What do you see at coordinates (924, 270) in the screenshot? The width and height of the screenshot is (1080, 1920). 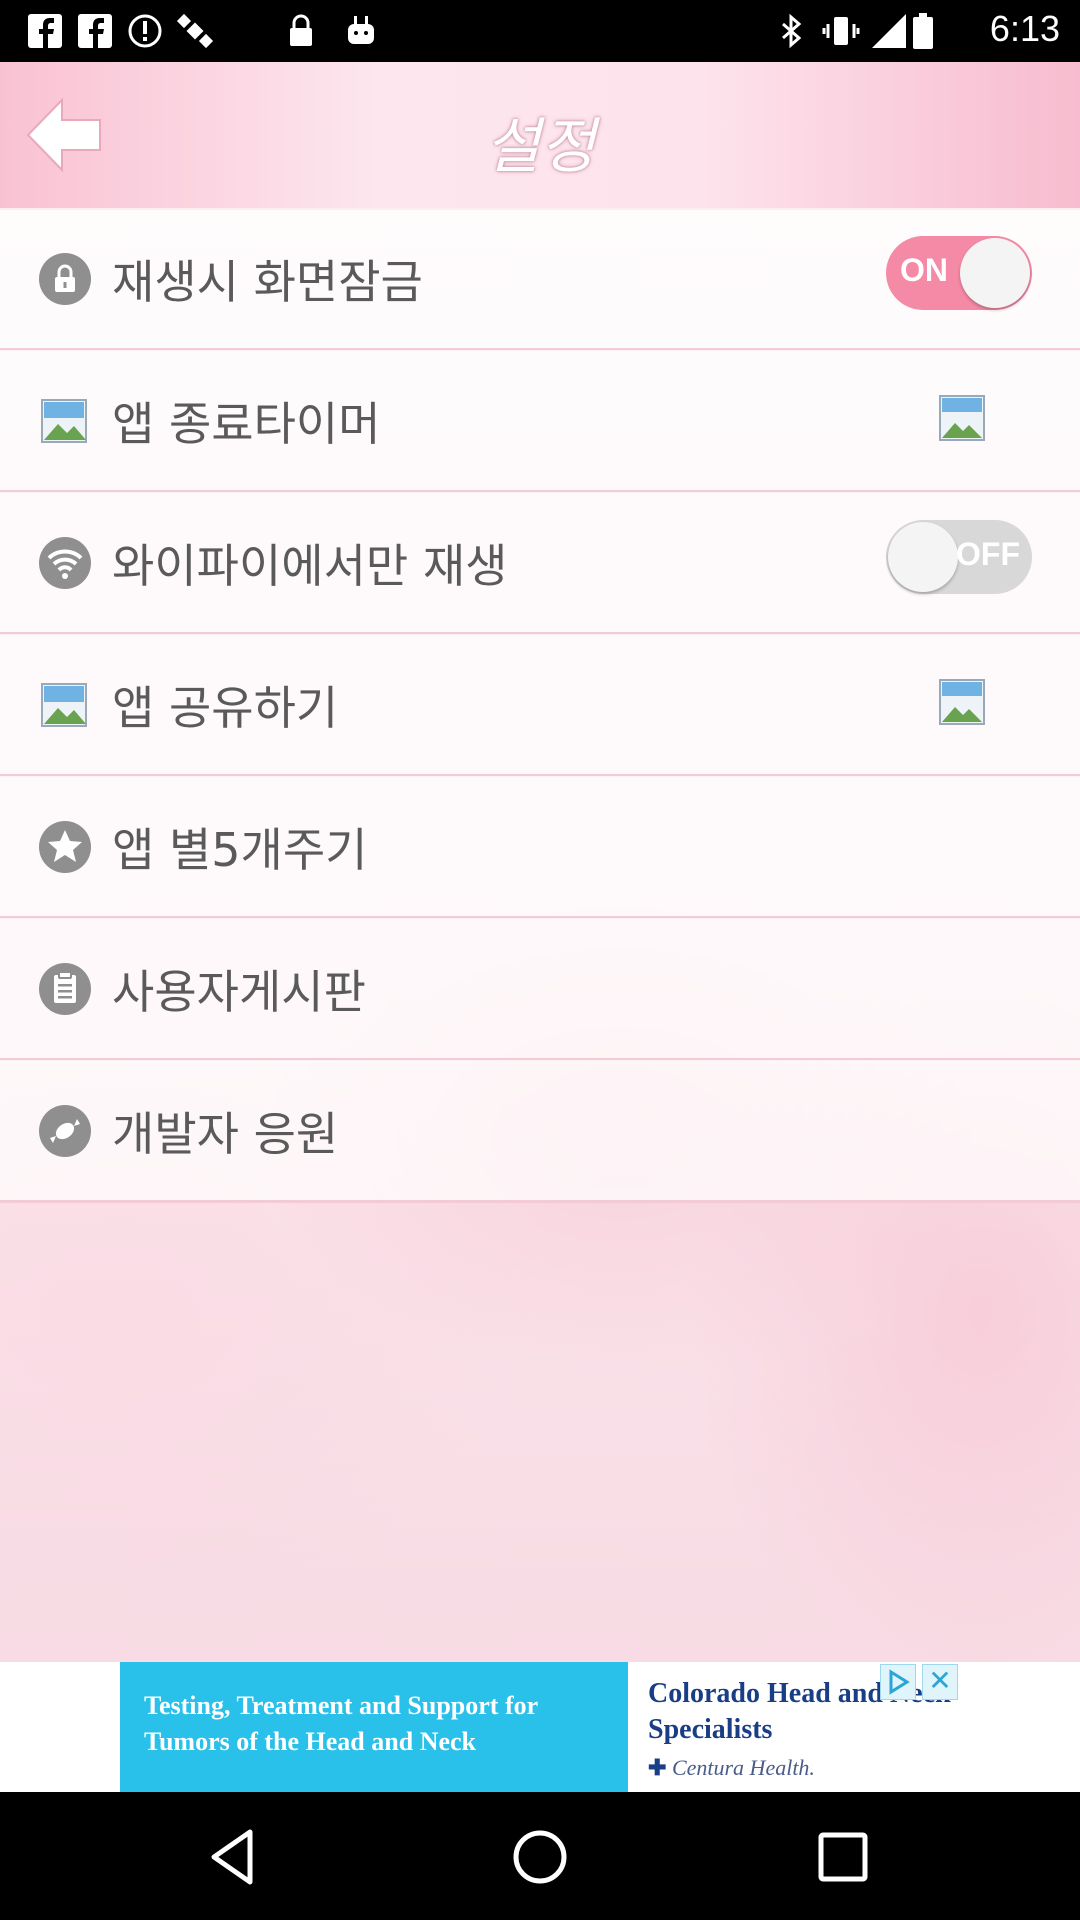 I see `toggle-state-label: ON` at bounding box center [924, 270].